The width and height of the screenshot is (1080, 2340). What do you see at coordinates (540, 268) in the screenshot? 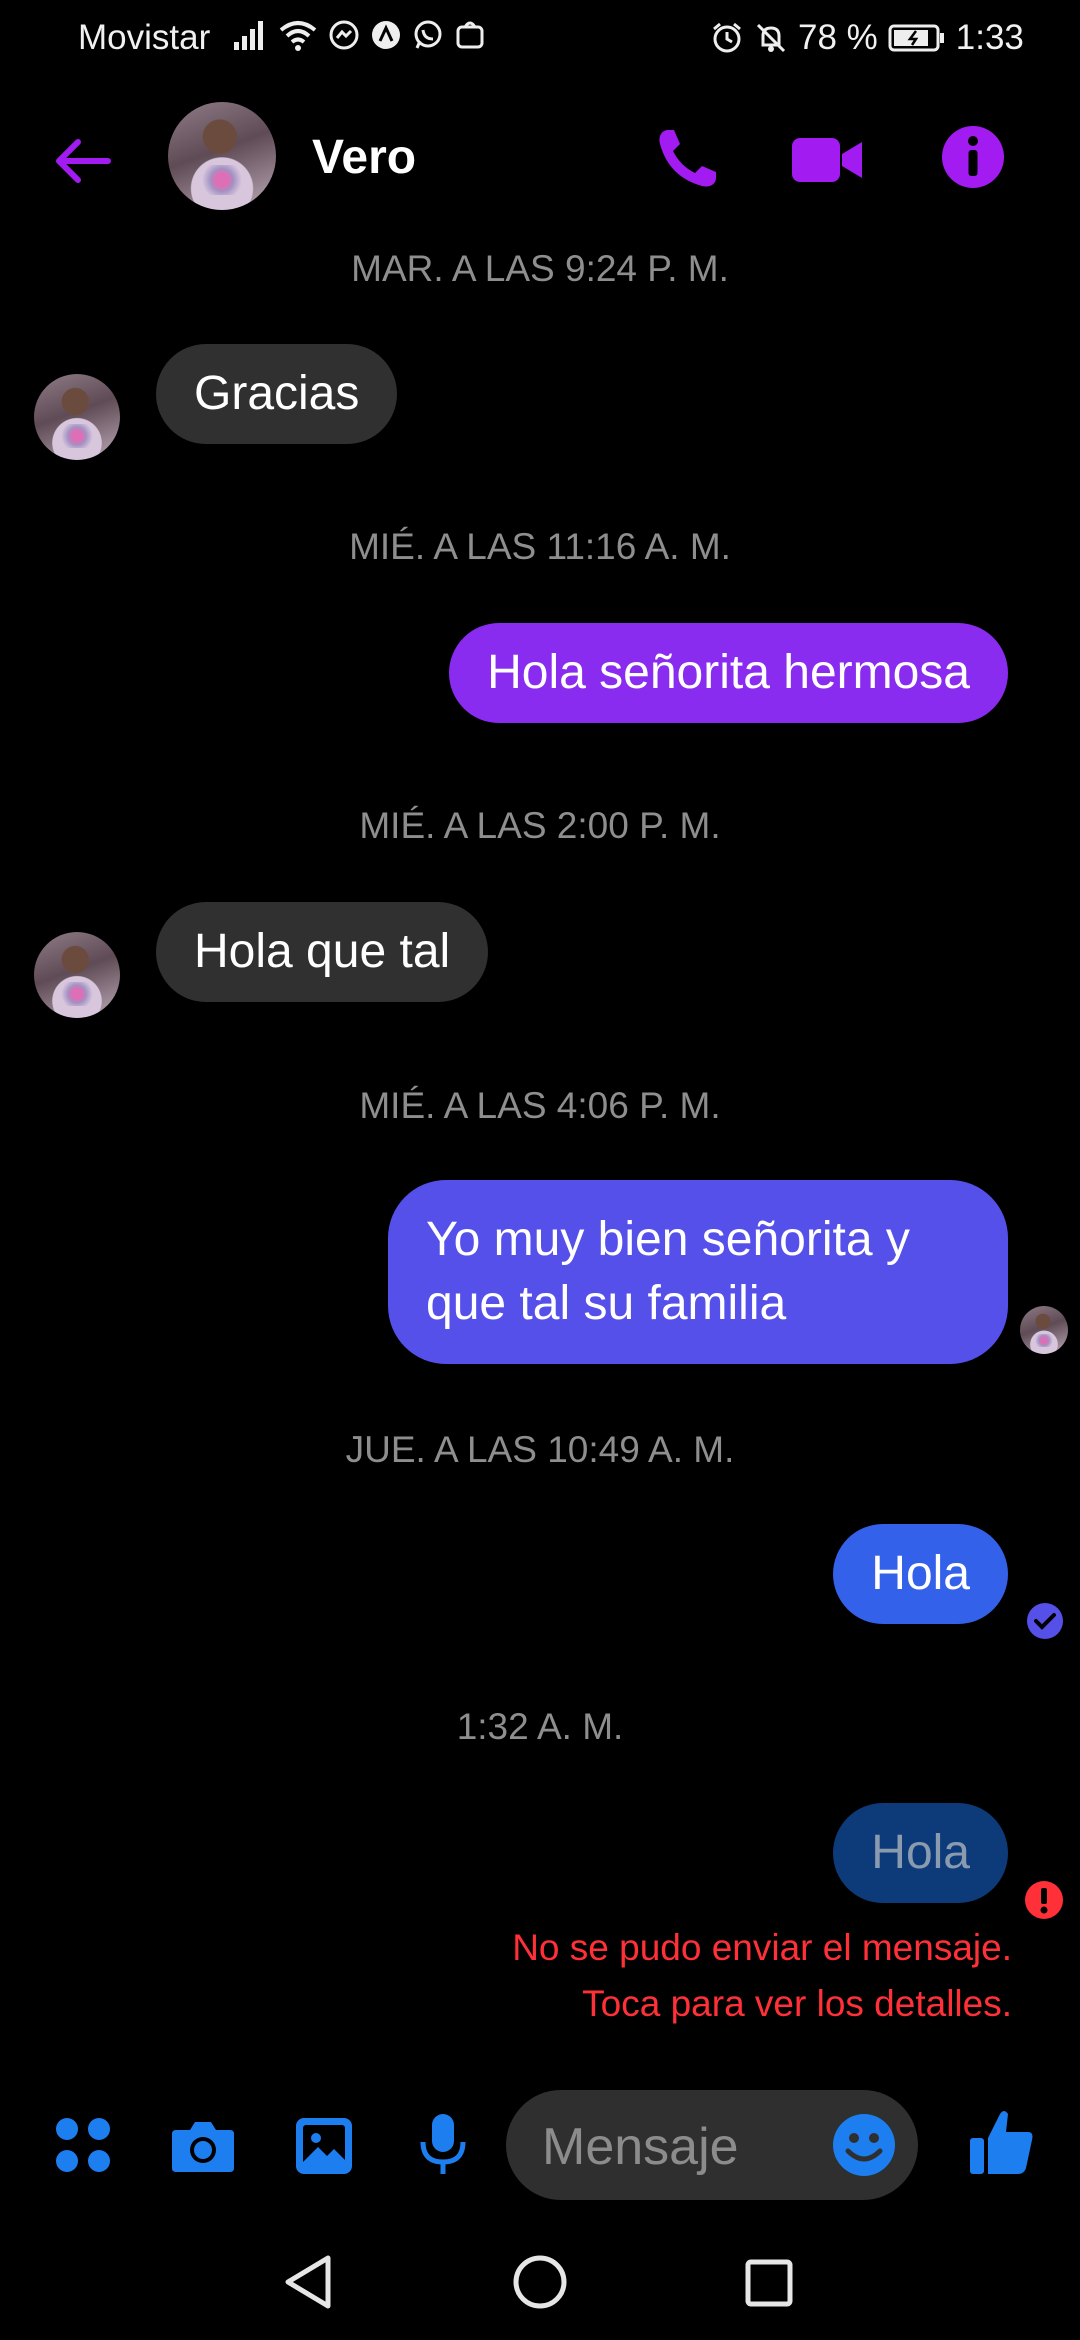
I see `timestamp: MAR. A LAS 9:24 P. M.` at bounding box center [540, 268].